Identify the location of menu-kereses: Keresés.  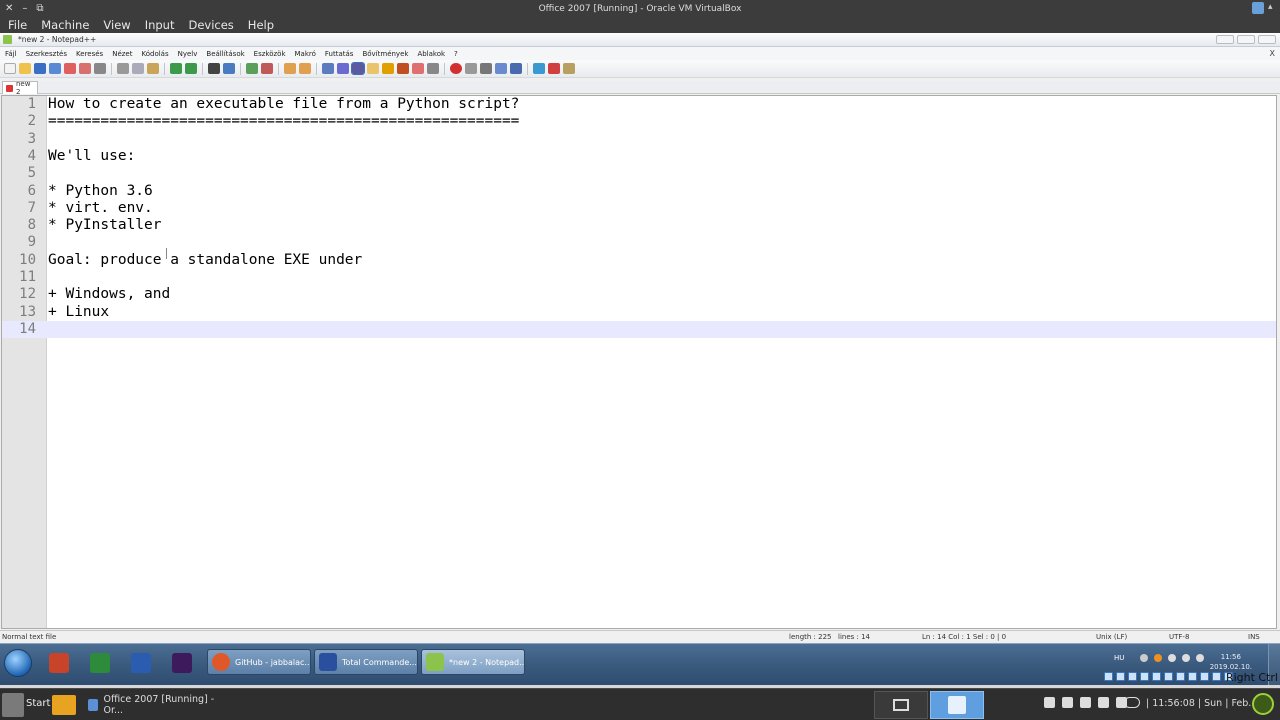
(89, 54).